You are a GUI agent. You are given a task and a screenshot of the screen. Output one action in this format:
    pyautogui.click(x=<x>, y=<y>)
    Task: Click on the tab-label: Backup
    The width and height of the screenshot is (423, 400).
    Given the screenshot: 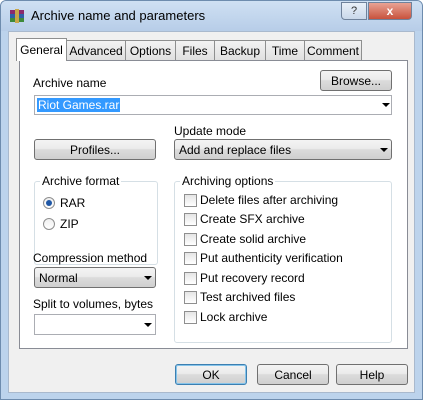 What is the action you would take?
    pyautogui.click(x=240, y=50)
    